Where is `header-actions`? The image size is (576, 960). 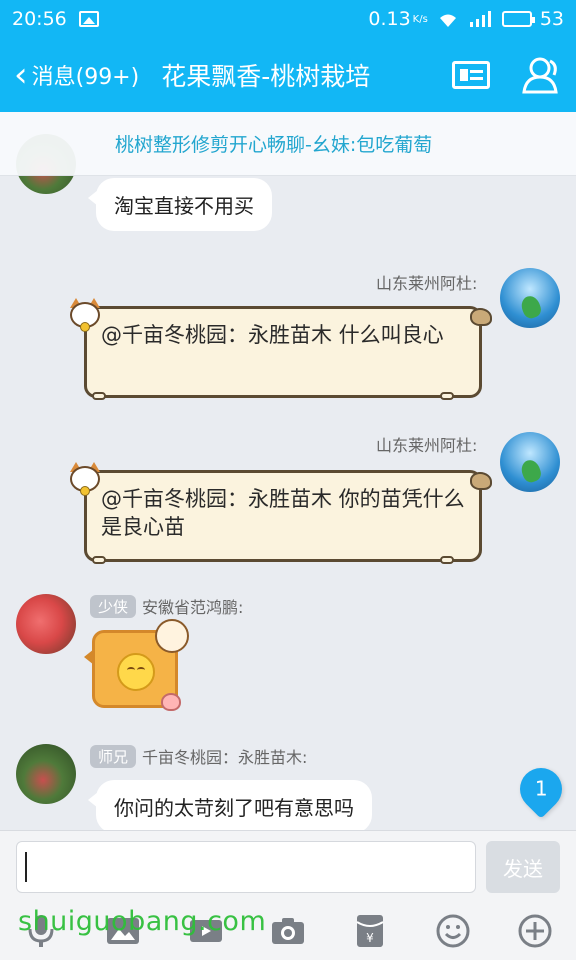 header-actions is located at coordinates (514, 75).